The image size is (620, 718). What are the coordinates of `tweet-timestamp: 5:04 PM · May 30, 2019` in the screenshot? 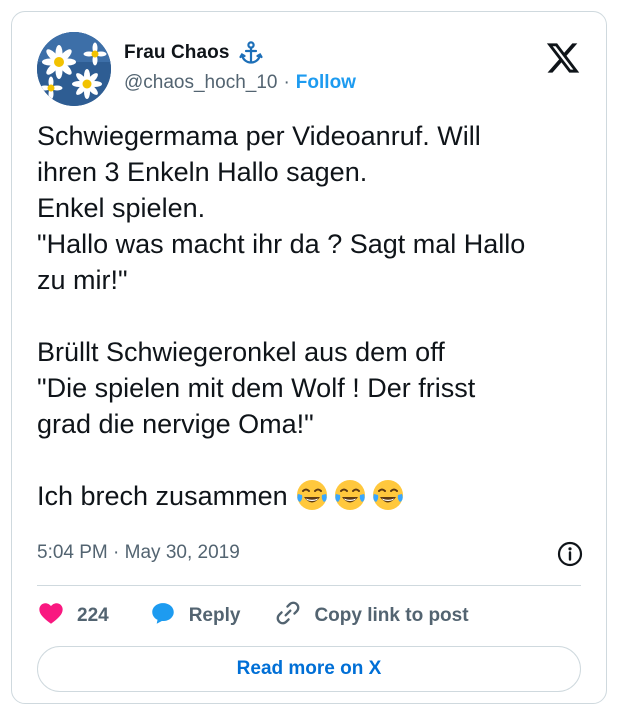 It's located at (138, 553).